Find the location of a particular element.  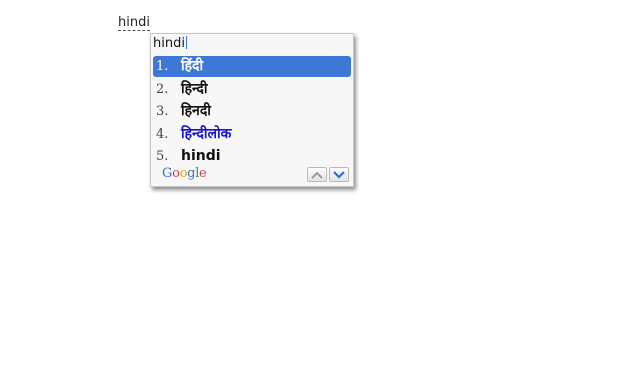

text-caret is located at coordinates (186, 42).